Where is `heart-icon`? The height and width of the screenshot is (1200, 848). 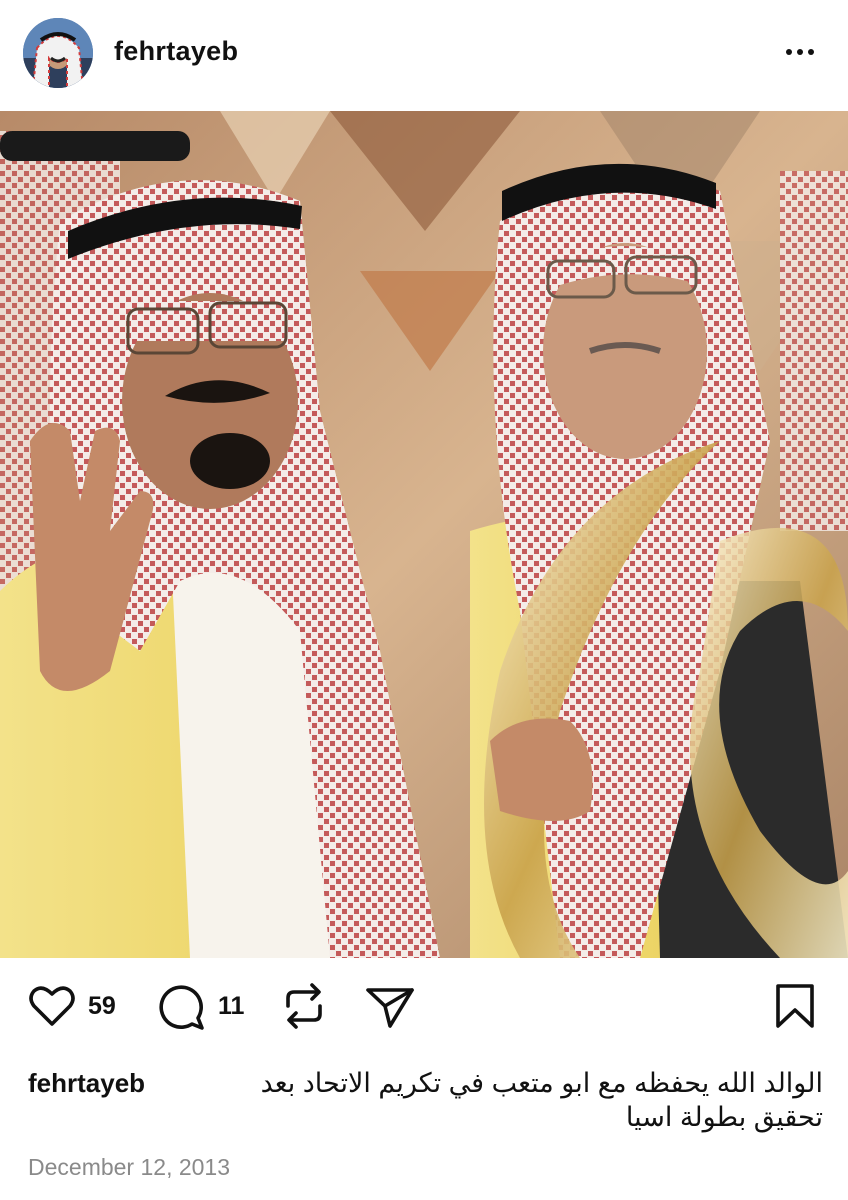
heart-icon is located at coordinates (52, 1006).